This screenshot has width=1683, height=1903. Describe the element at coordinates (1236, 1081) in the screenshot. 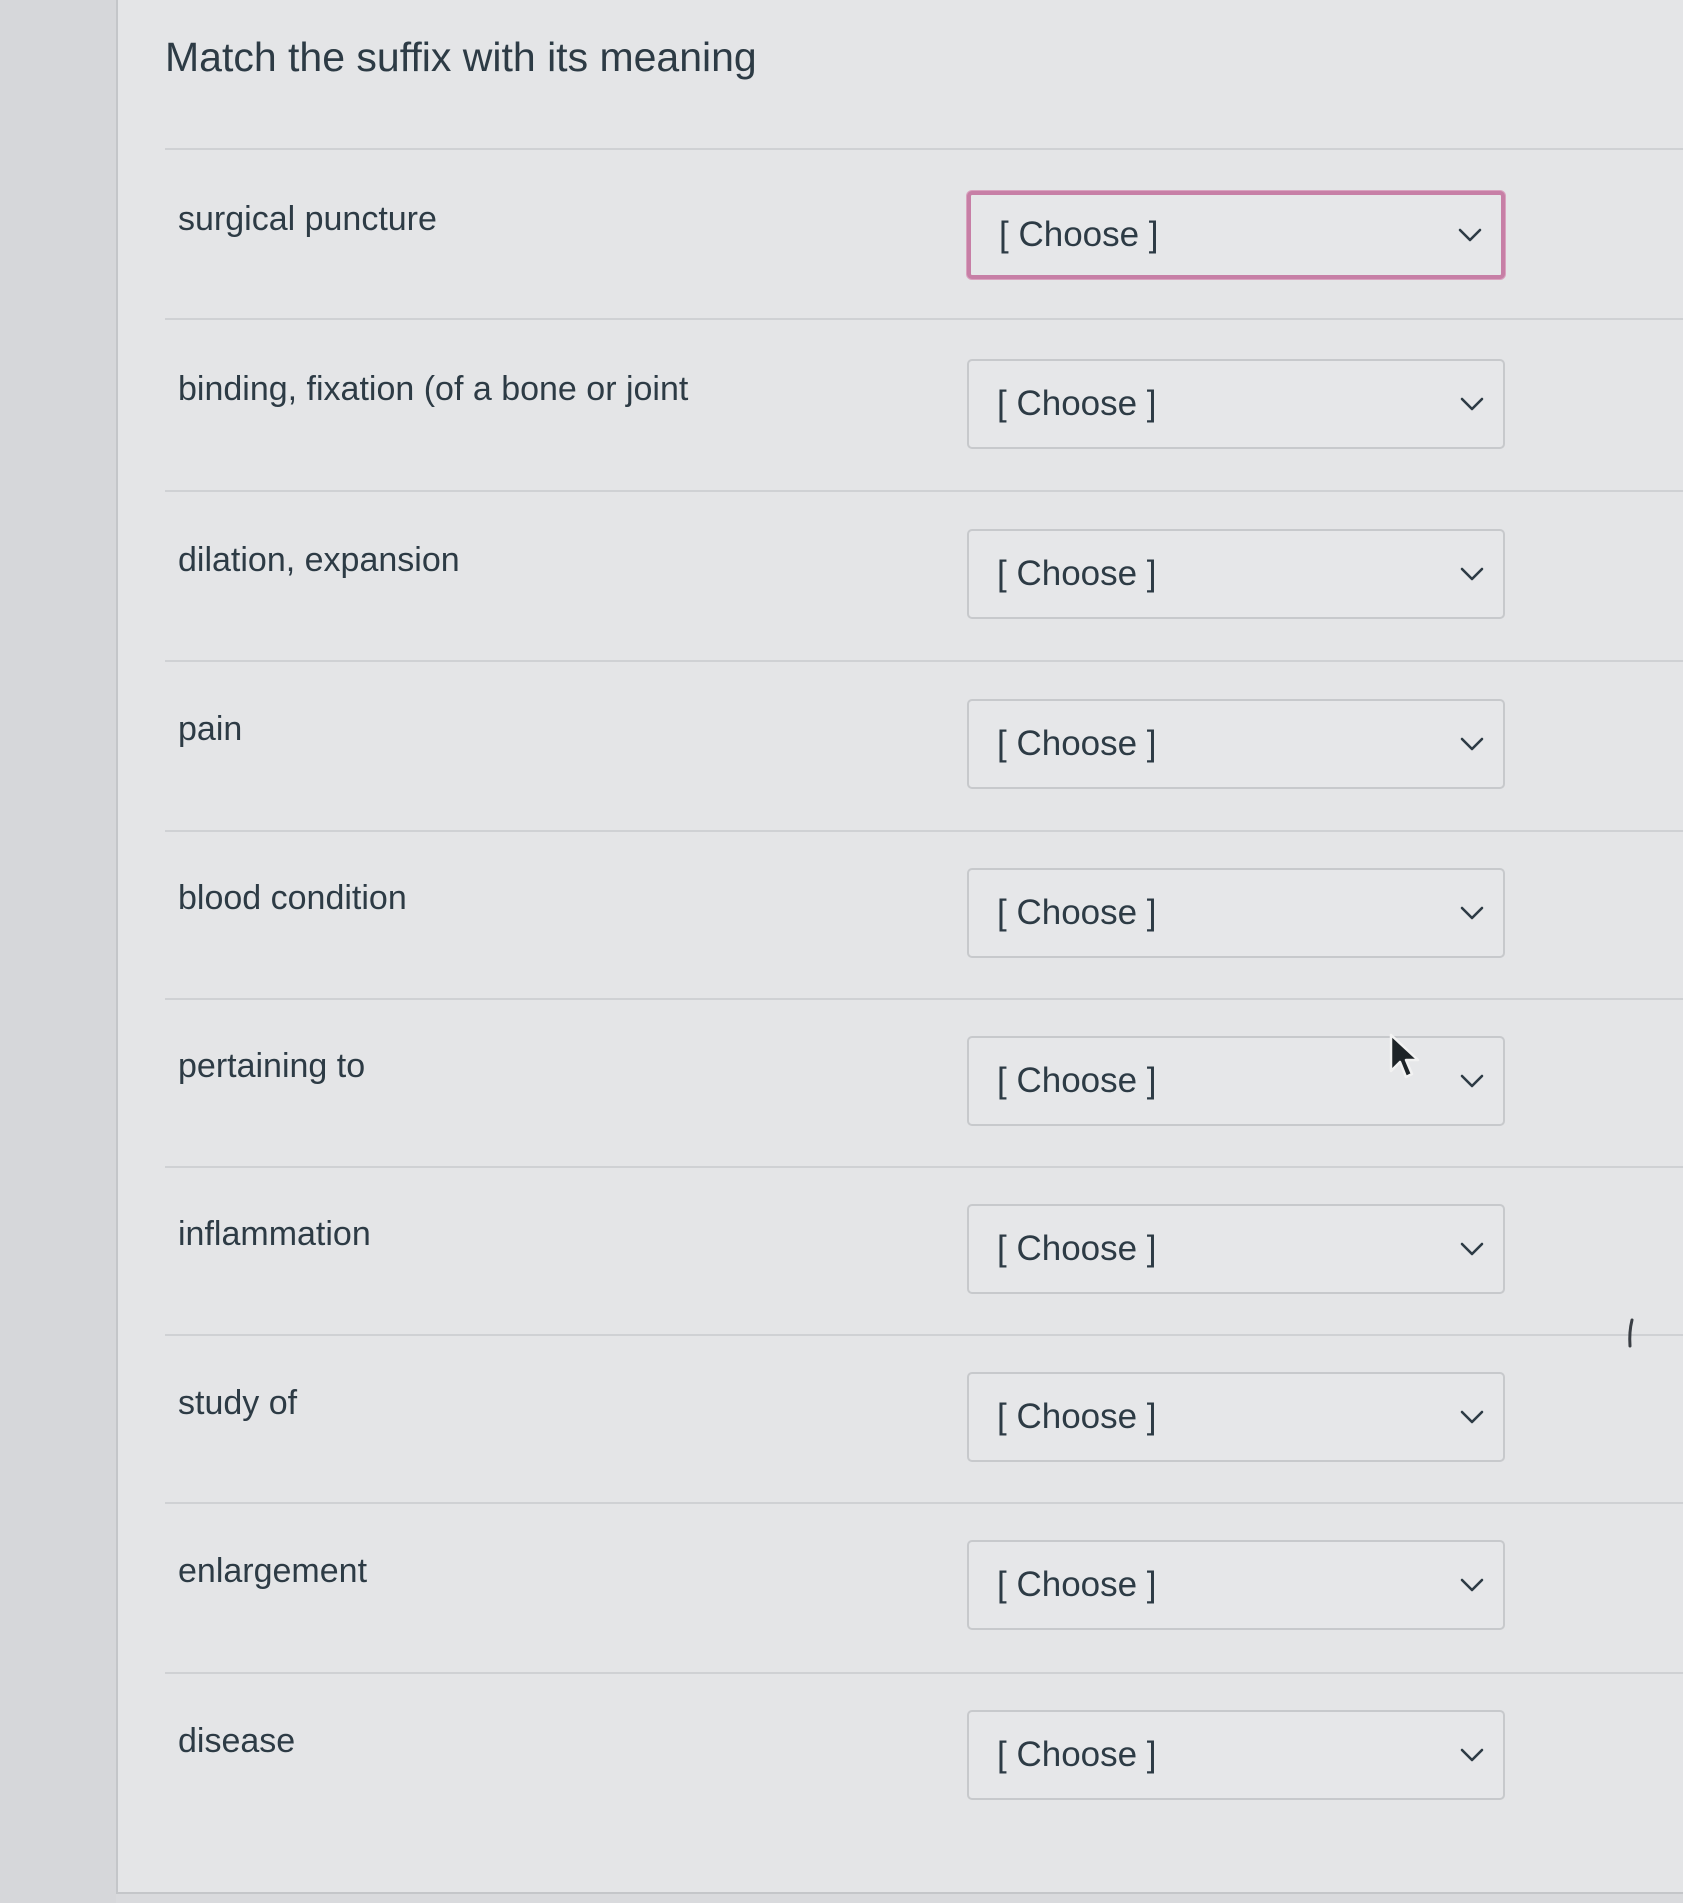

I see `answer-select-6: [ Choose ]` at that location.